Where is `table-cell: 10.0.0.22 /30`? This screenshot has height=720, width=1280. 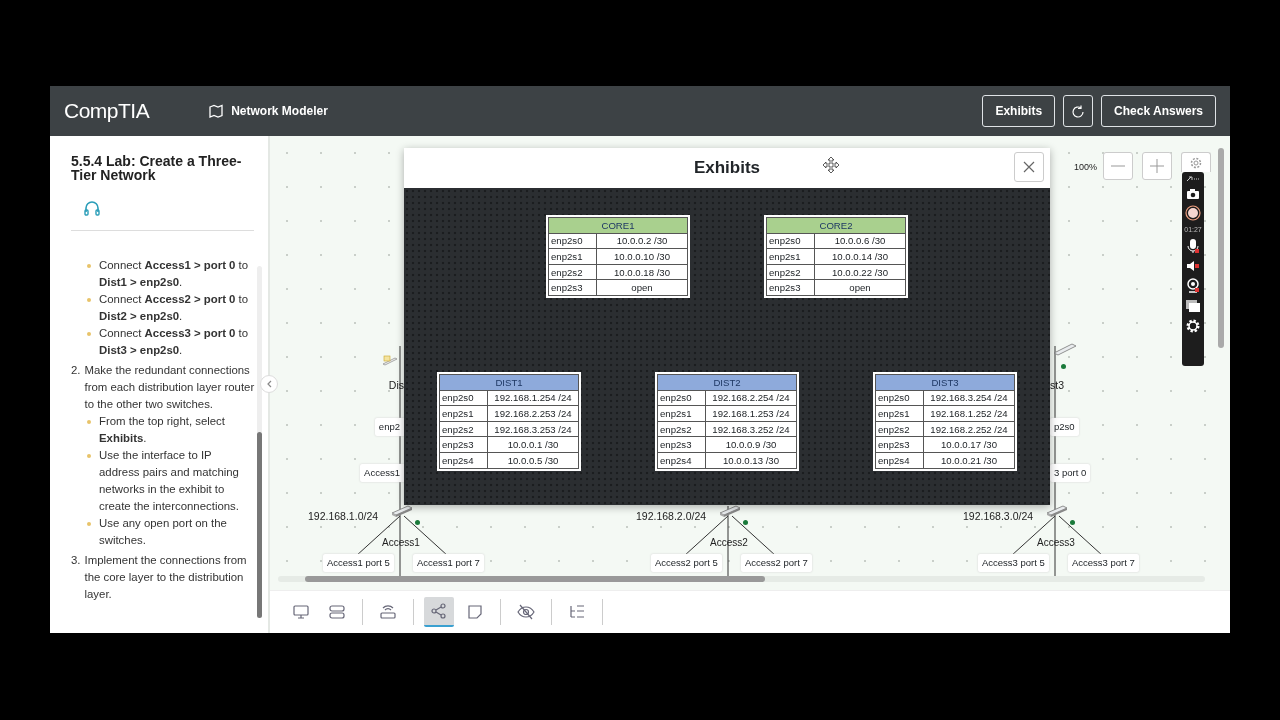
table-cell: 10.0.0.22 /30 is located at coordinates (860, 272).